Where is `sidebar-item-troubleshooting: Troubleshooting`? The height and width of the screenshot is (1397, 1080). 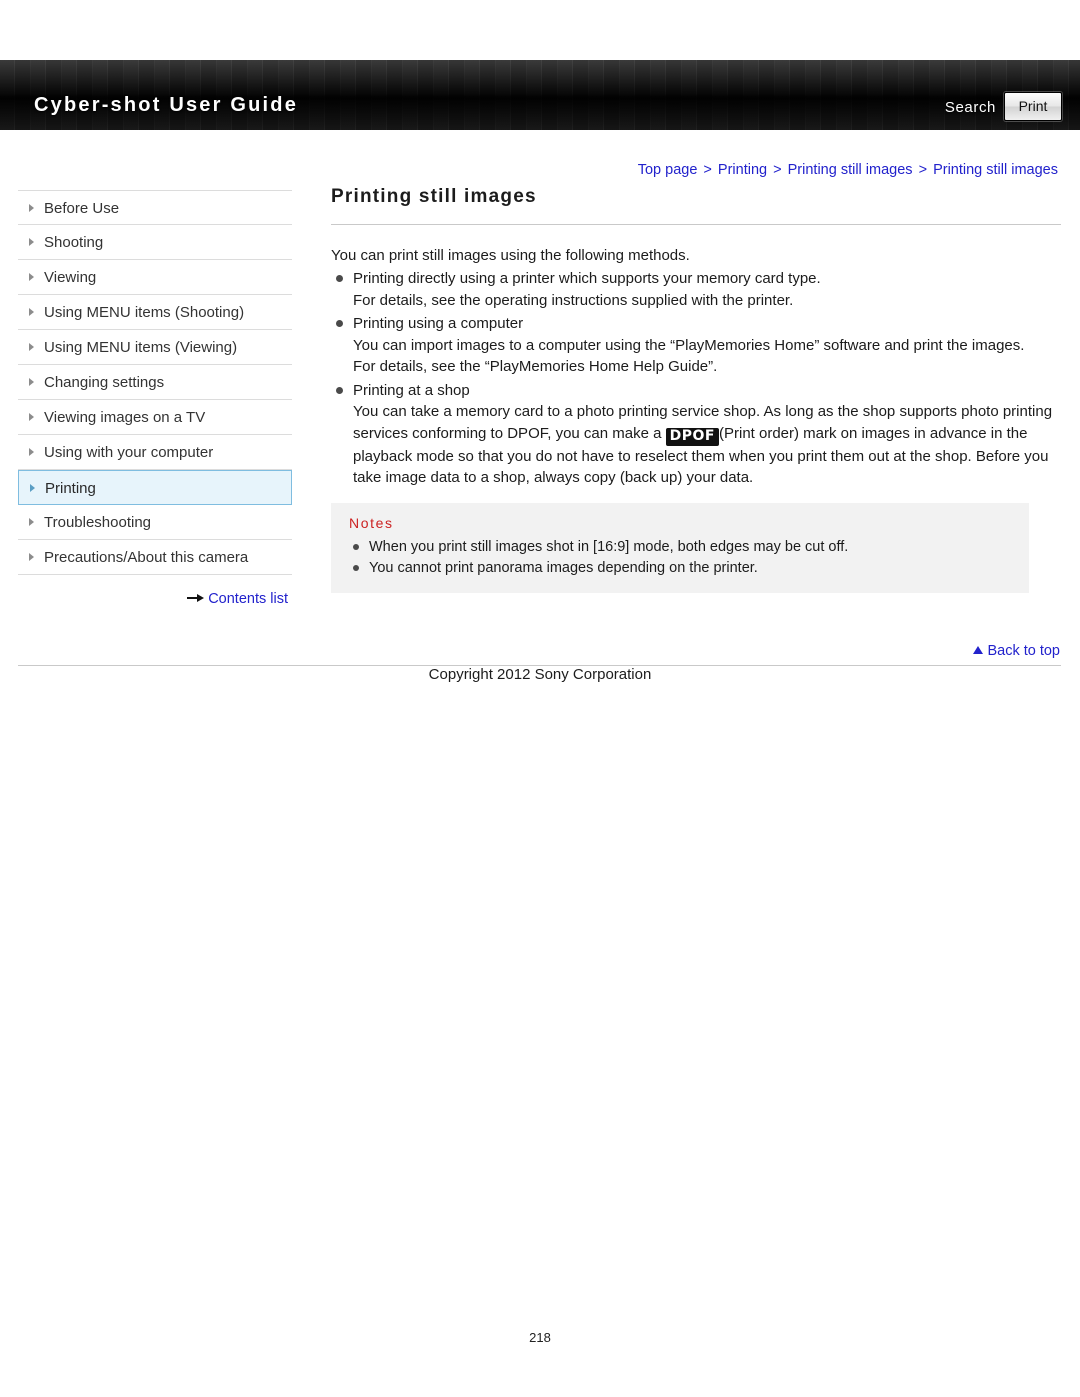
sidebar-item-troubleshooting: Troubleshooting is located at coordinates (155, 522).